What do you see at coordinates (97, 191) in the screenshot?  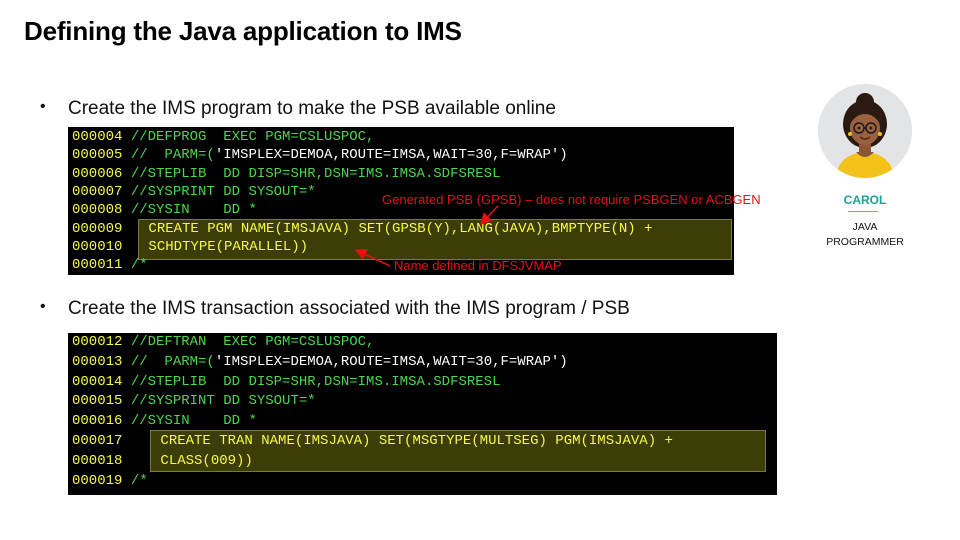 I see `line-sequence-number: 000007` at bounding box center [97, 191].